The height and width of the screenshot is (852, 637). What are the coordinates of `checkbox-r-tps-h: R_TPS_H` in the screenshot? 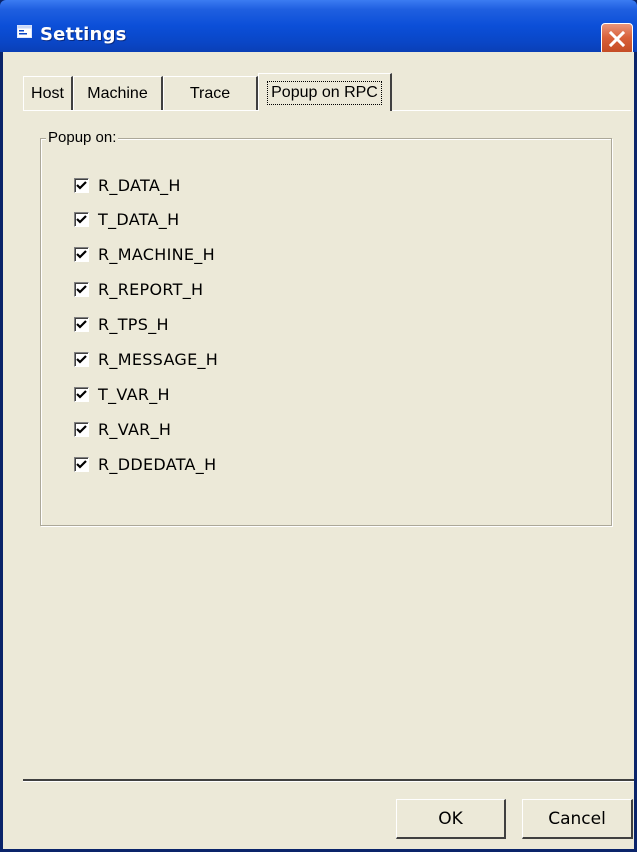 It's located at (121, 324).